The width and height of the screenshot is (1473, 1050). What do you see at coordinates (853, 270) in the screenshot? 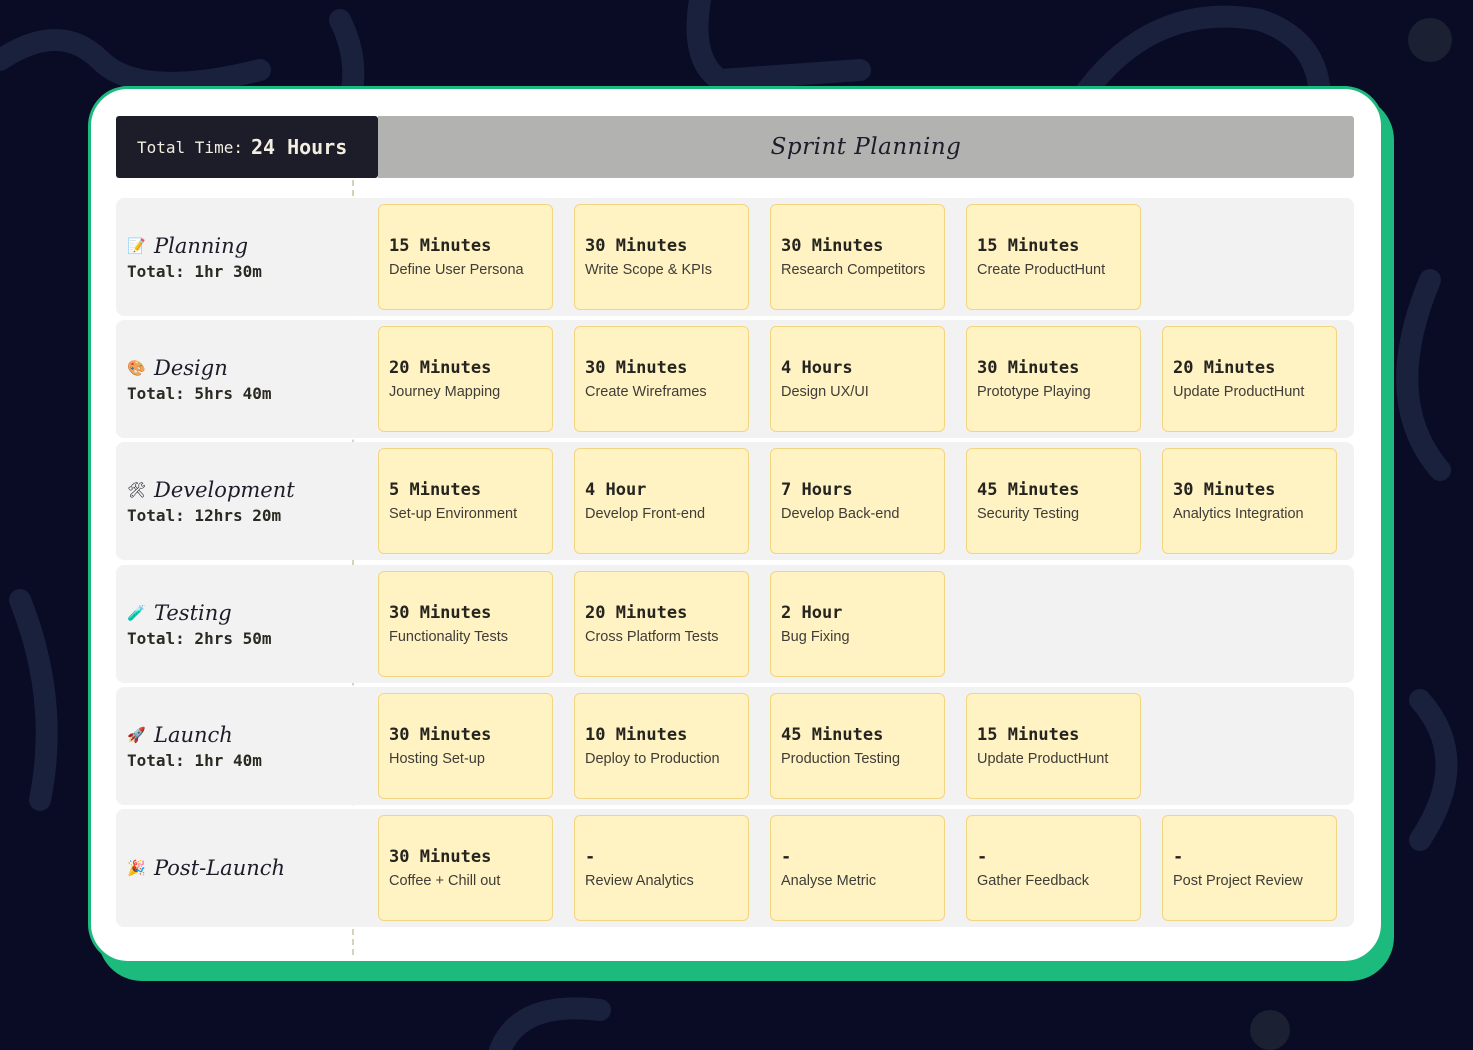
I see `task-name: Research Competitors` at bounding box center [853, 270].